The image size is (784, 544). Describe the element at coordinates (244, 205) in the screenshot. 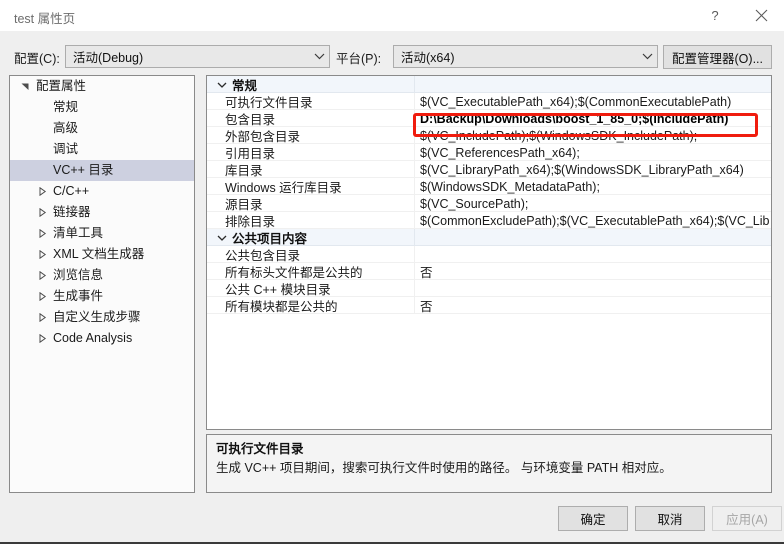

I see `property-name: 源目录` at that location.